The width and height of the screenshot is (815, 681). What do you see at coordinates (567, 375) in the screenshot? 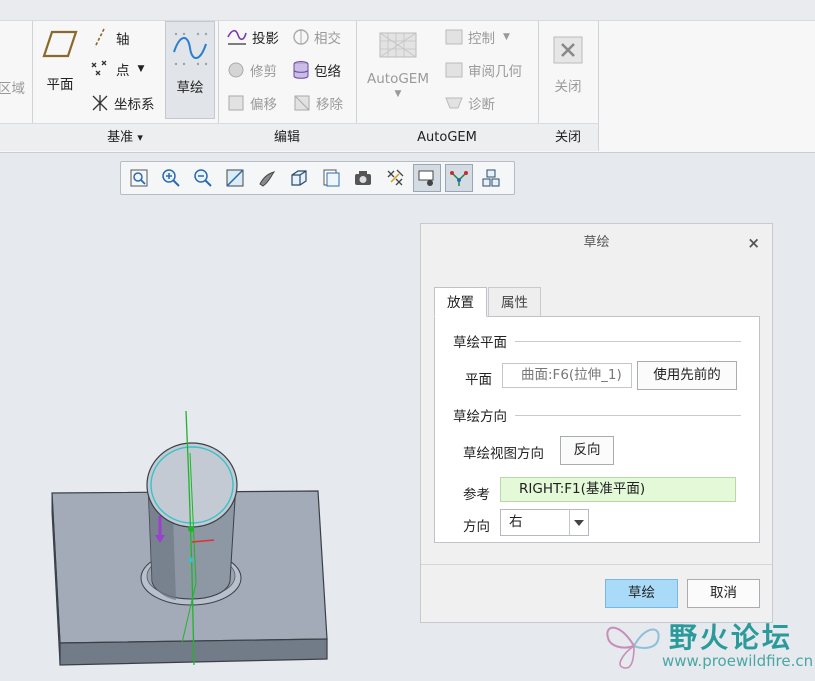
I see `plane-collector: 曲面:F6(拉伸_1)` at bounding box center [567, 375].